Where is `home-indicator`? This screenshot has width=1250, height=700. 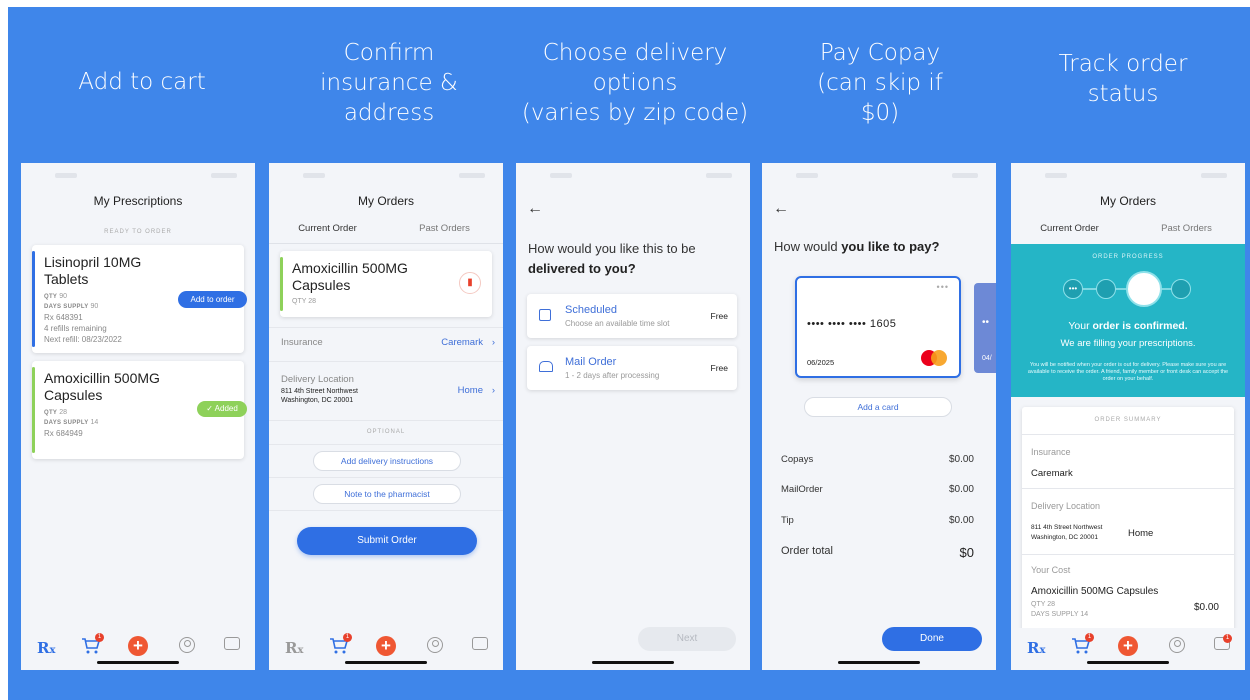 home-indicator is located at coordinates (386, 662).